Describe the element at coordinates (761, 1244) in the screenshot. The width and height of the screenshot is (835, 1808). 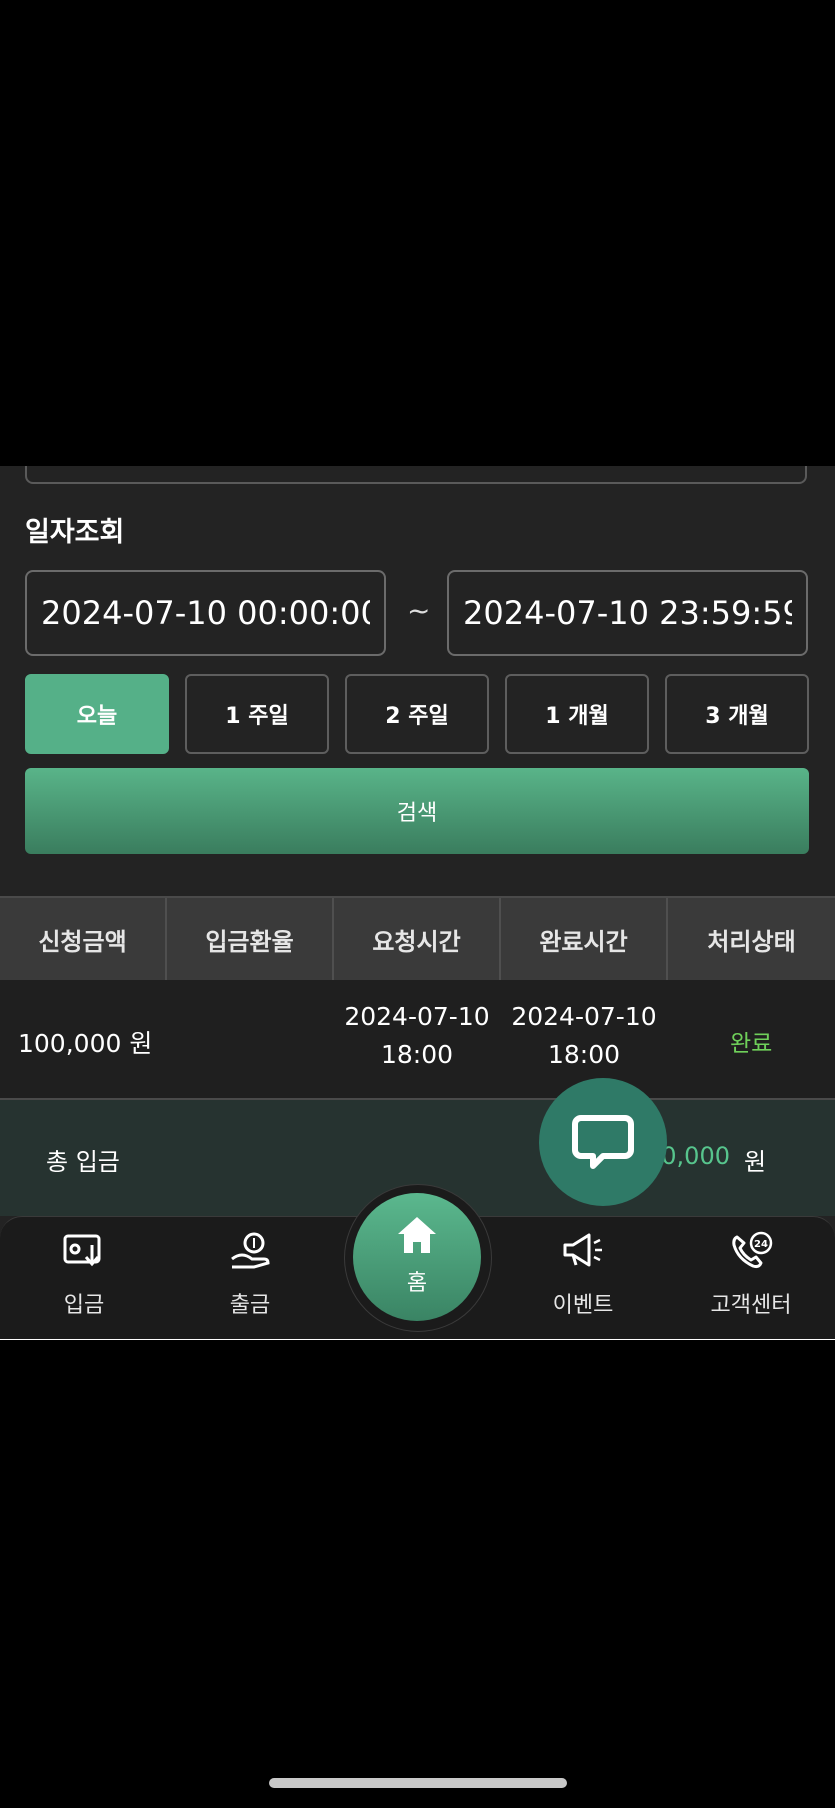
I see `svg-text: 24` at that location.